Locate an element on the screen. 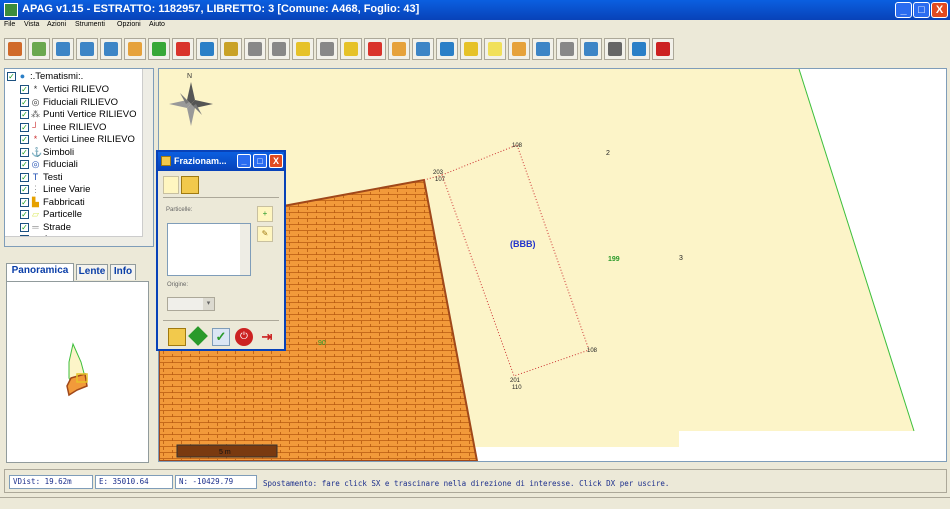  minimize-button: _ is located at coordinates (903, 10).